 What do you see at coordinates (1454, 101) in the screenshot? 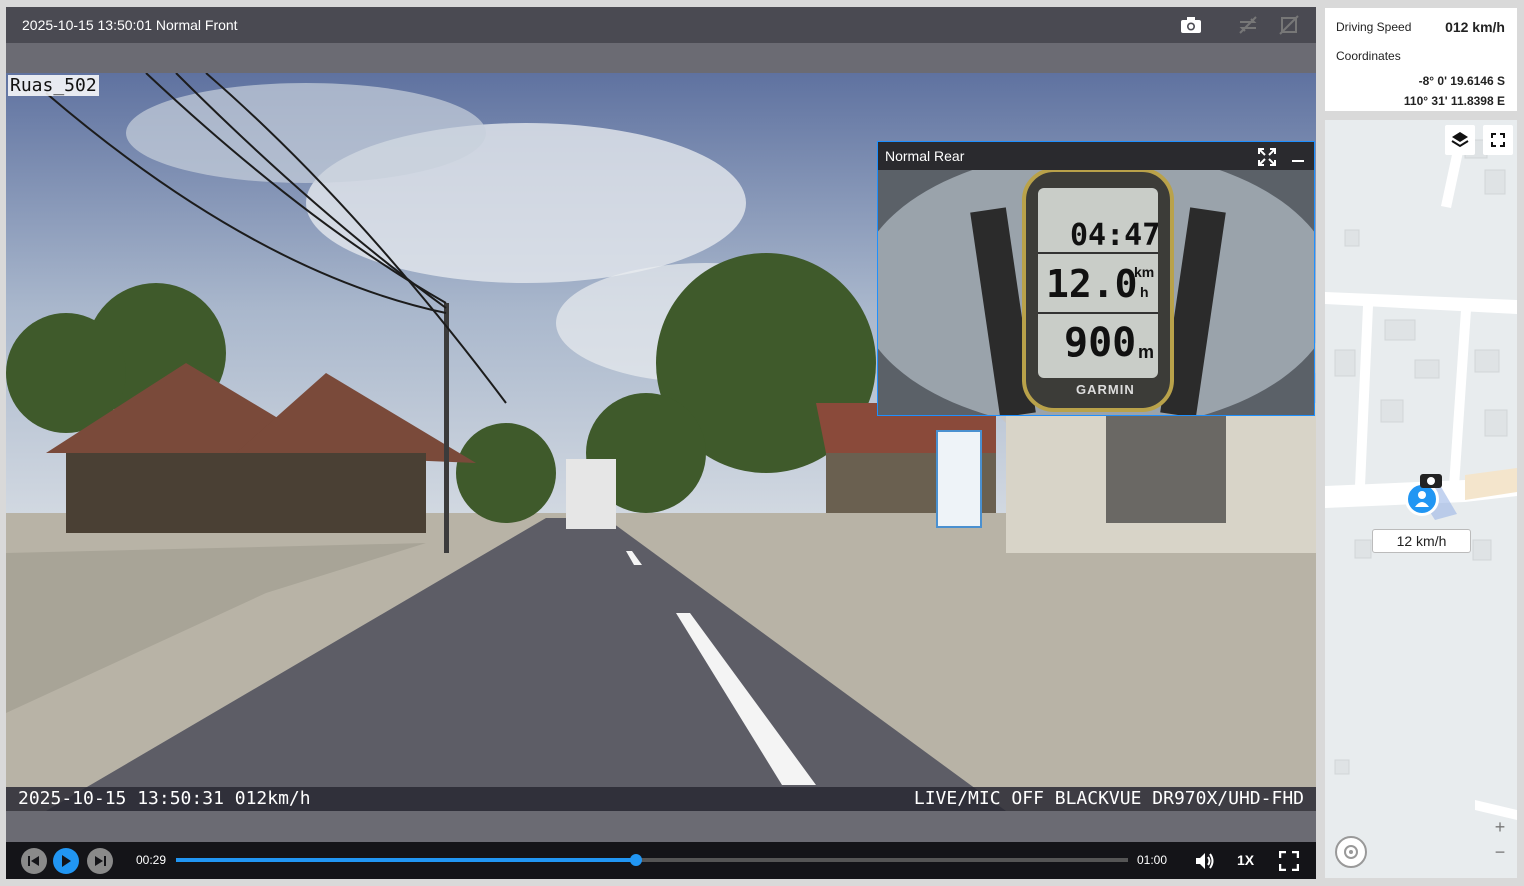
I see `longitude-value: 110° 31' 11.8398 E` at bounding box center [1454, 101].